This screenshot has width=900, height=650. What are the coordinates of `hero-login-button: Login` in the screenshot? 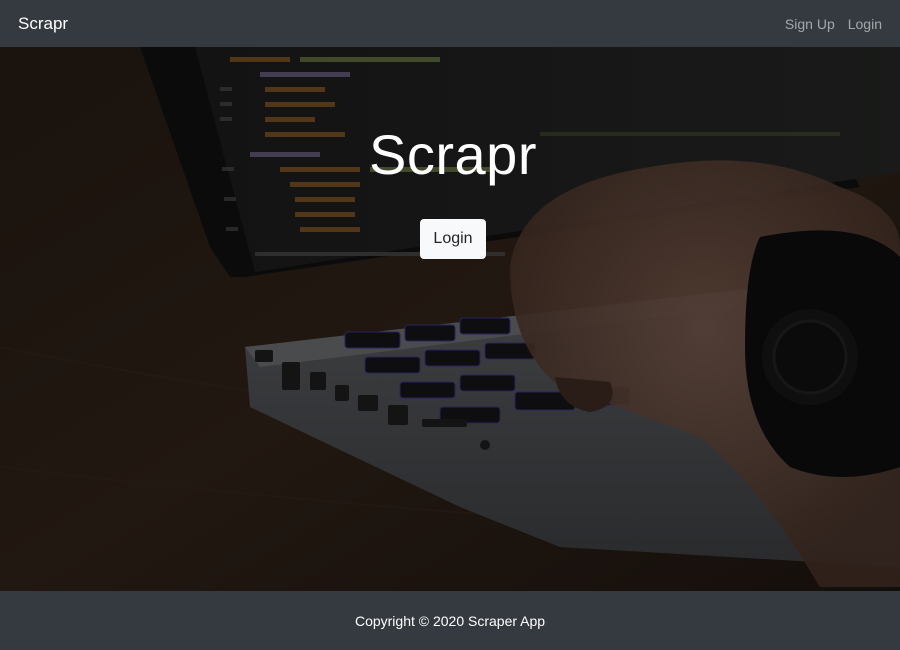 It's located at (453, 239).